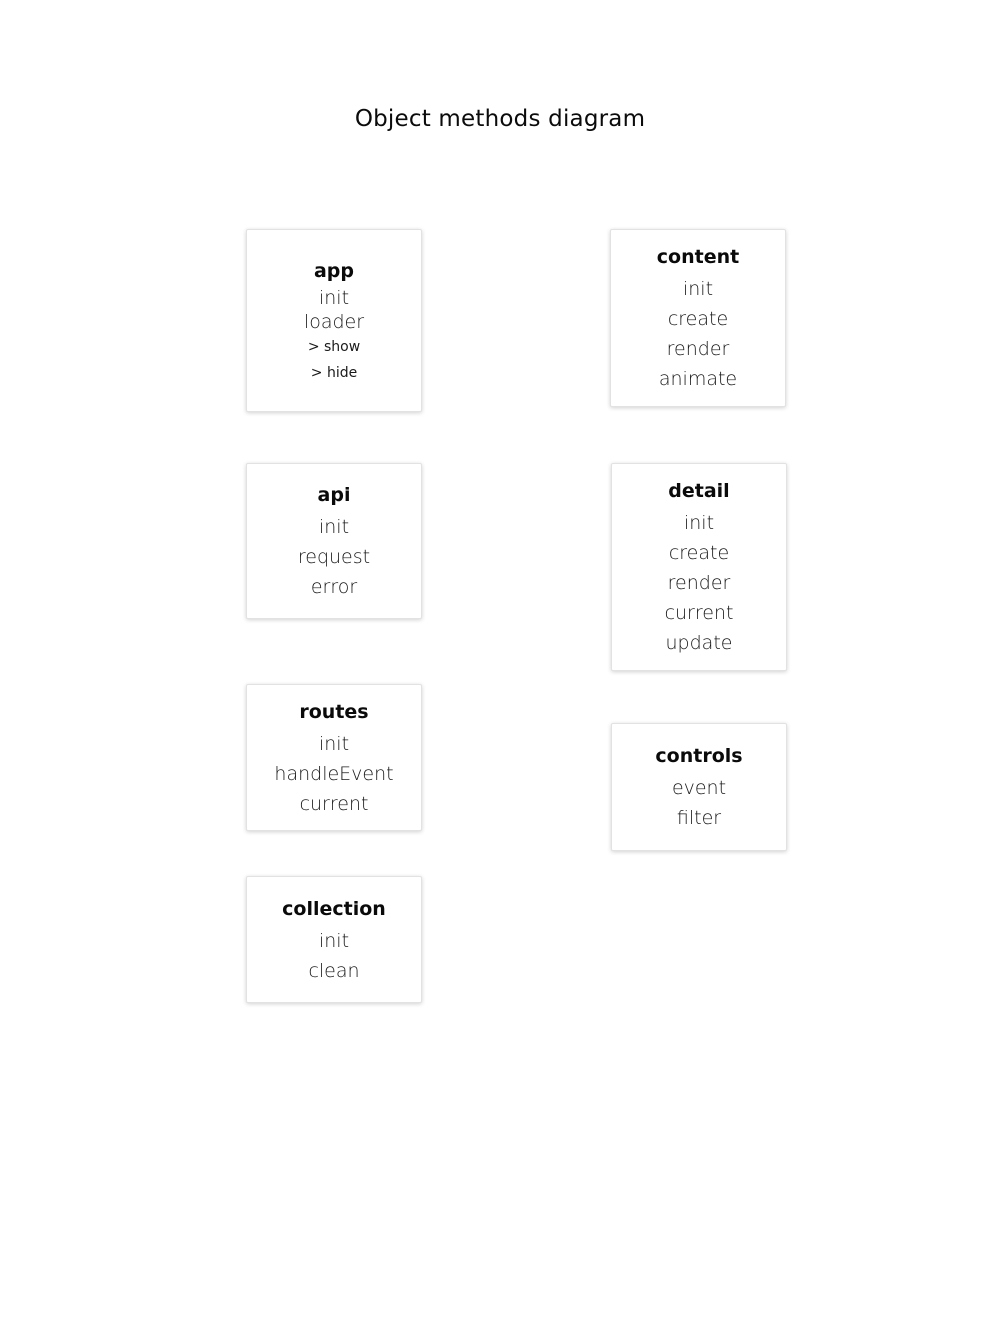 Image resolution: width=1000 pixels, height=1344 pixels. What do you see at coordinates (334, 270) in the screenshot?
I see `object-title: app` at bounding box center [334, 270].